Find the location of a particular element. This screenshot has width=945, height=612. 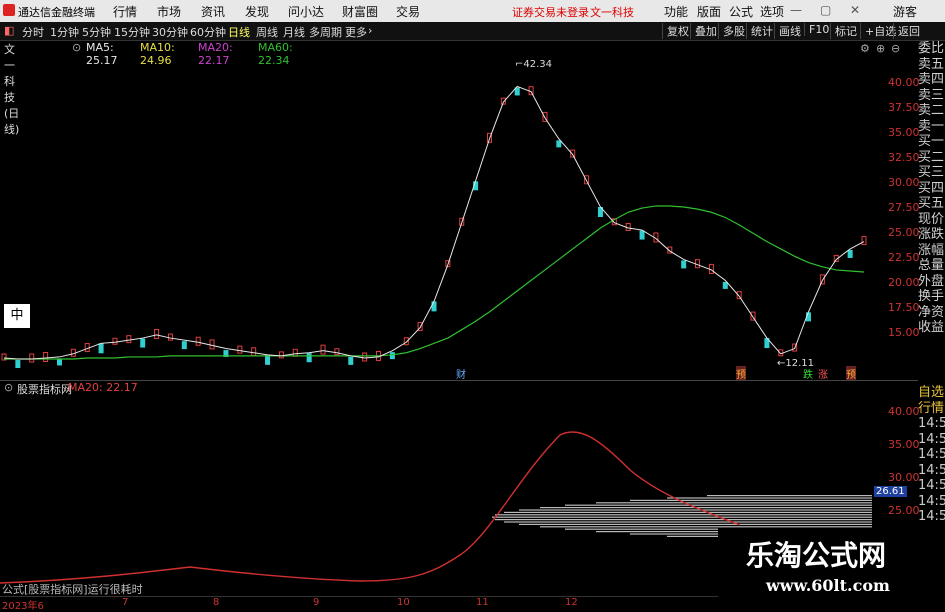

sidebar-item-17: 净资 is located at coordinates (931, 313).